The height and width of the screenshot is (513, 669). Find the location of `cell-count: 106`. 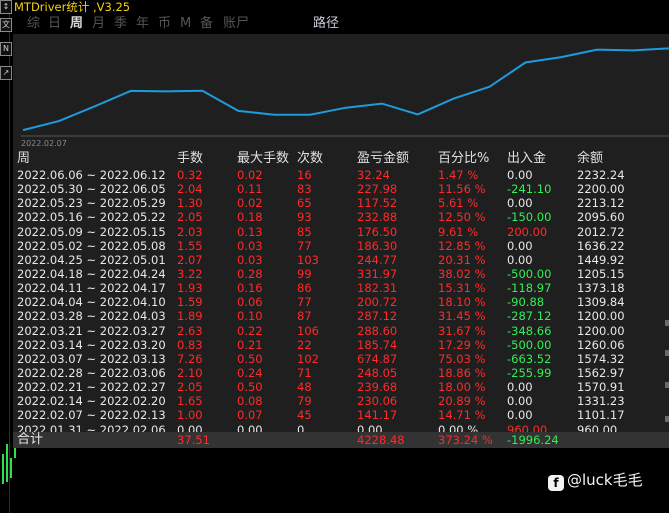

cell-count: 106 is located at coordinates (308, 330).